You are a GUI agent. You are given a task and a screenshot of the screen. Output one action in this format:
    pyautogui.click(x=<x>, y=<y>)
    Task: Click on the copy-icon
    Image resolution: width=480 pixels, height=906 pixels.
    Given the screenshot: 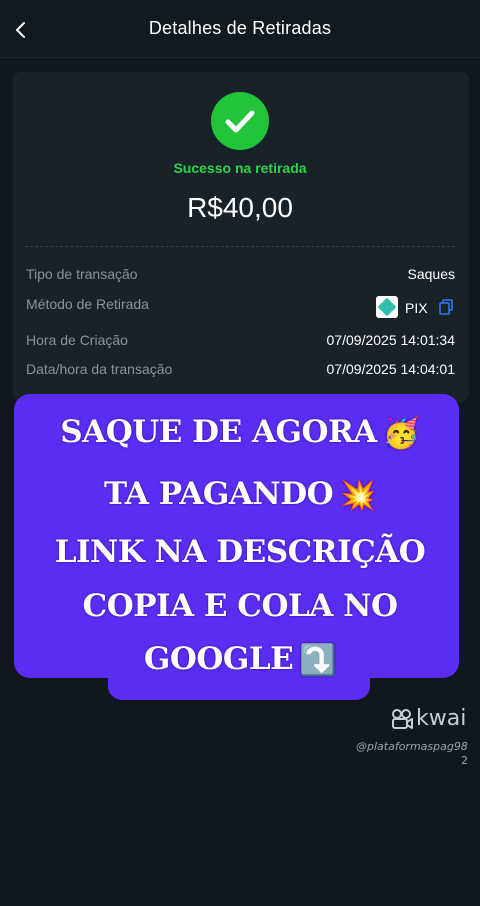 What is the action you would take?
    pyautogui.click(x=446, y=307)
    